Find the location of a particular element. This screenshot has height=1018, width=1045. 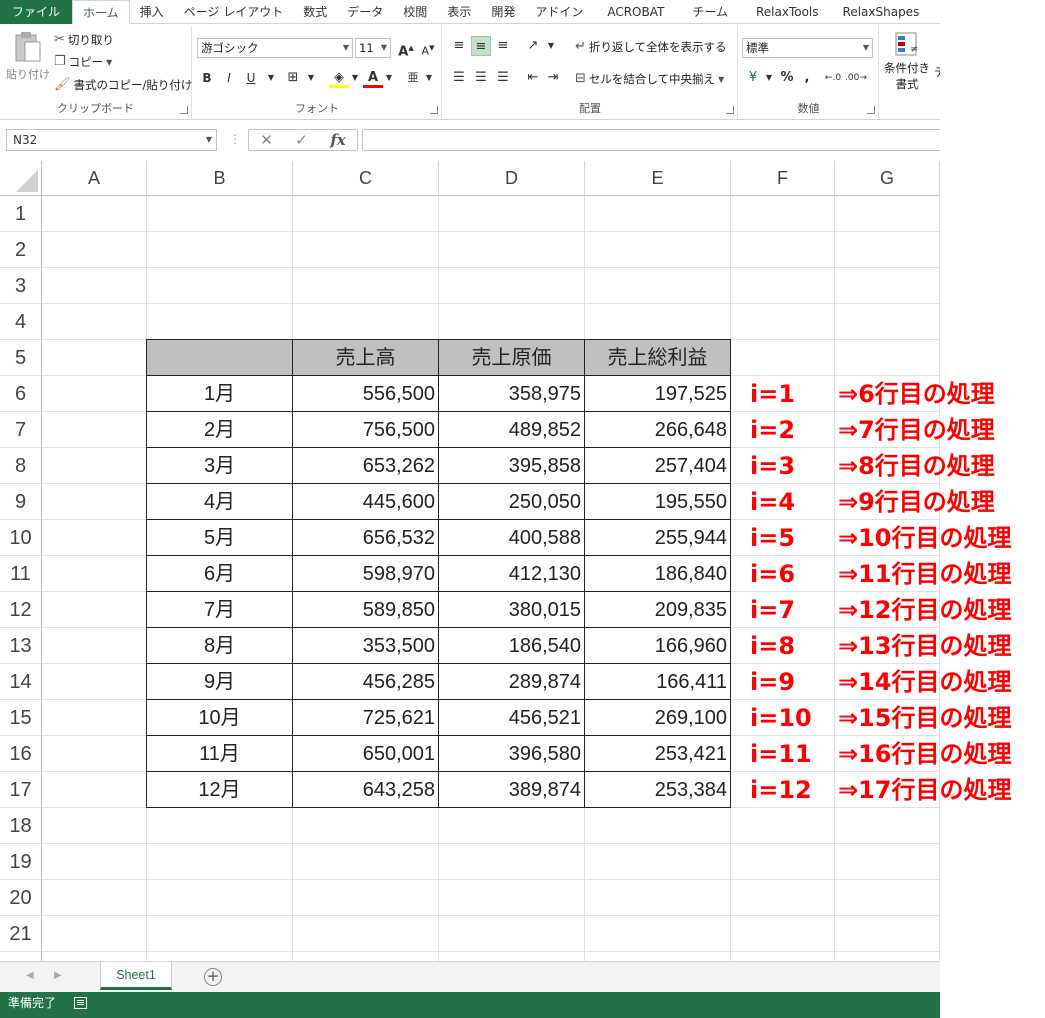

table-cell-profit: 186,840 is located at coordinates (657, 573).